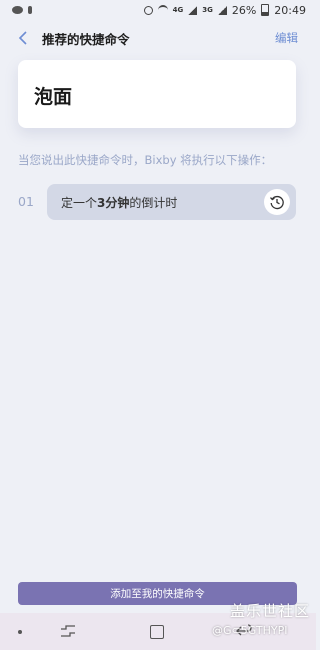  Describe the element at coordinates (26, 201) in the screenshot. I see `action-index: 01` at that location.